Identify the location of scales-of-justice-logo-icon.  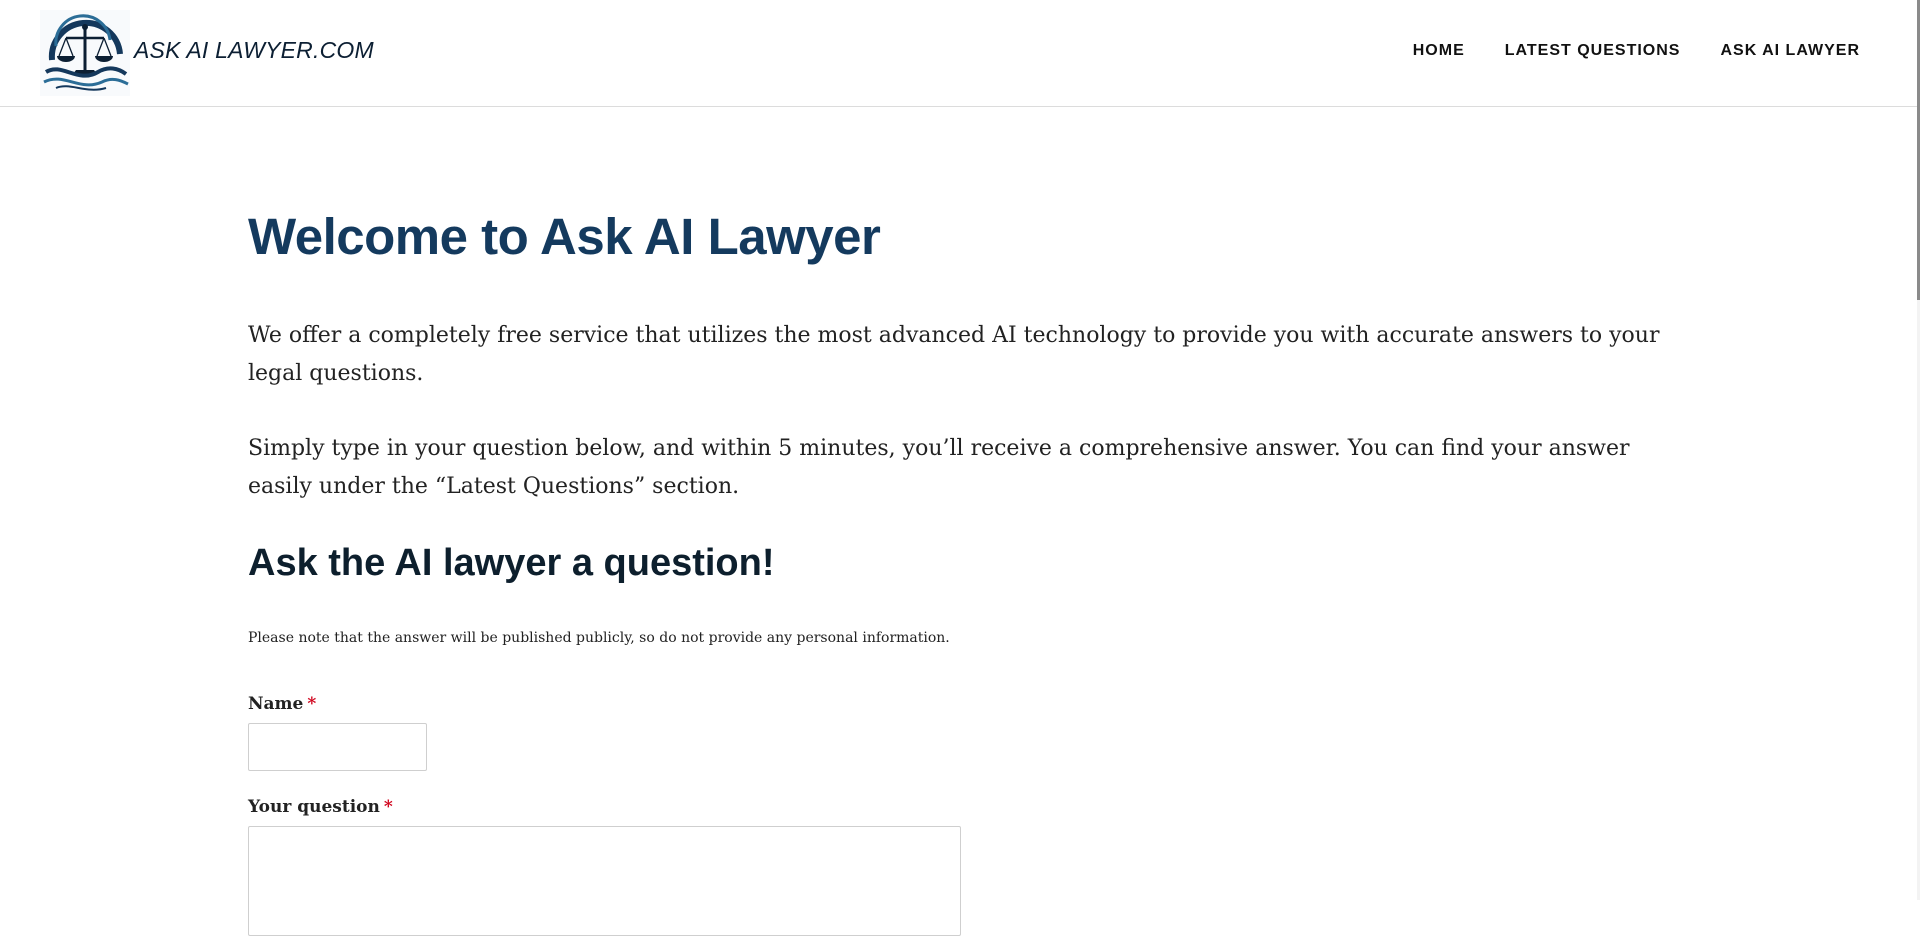
(85, 53).